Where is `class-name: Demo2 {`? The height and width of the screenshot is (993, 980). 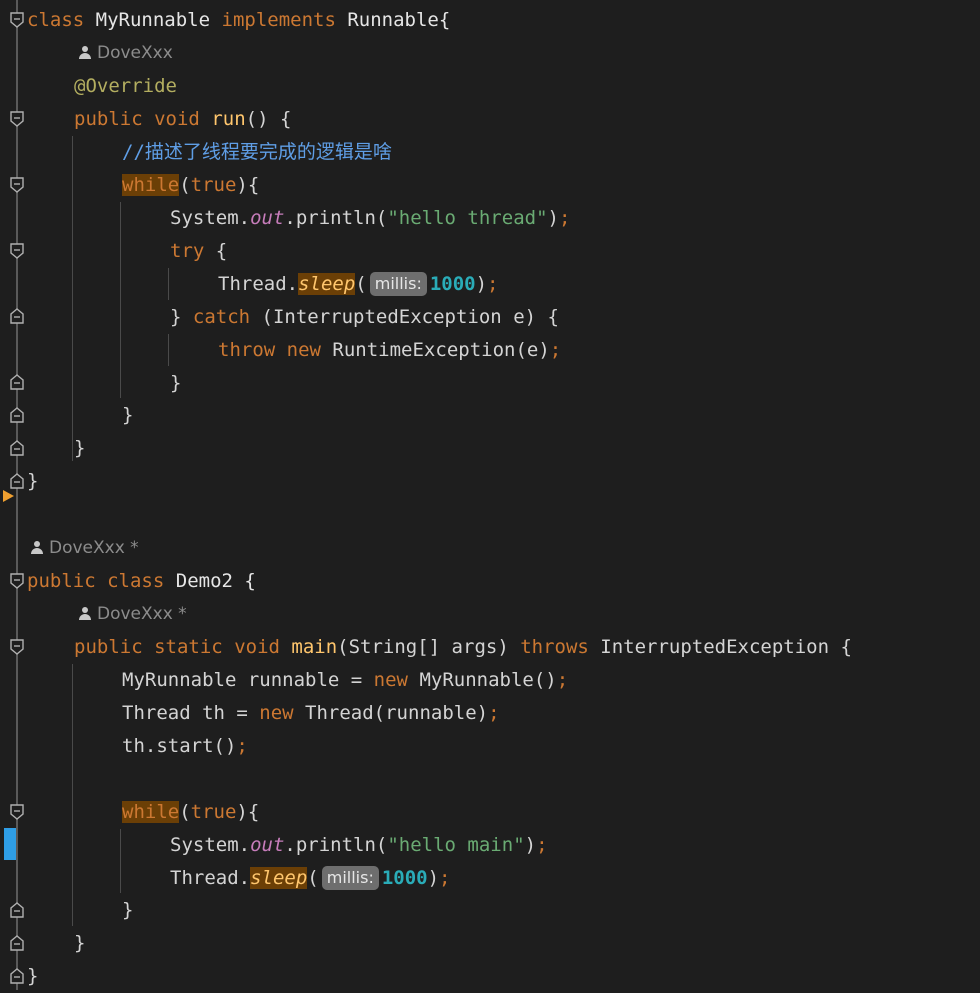 class-name: Demo2 { is located at coordinates (215, 581).